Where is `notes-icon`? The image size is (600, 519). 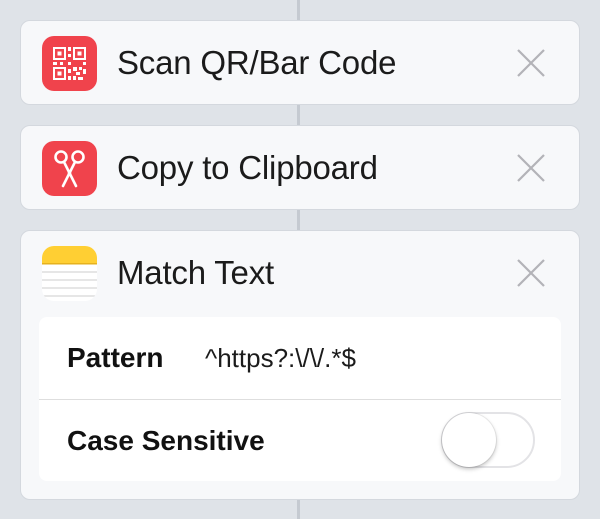 notes-icon is located at coordinates (69, 273).